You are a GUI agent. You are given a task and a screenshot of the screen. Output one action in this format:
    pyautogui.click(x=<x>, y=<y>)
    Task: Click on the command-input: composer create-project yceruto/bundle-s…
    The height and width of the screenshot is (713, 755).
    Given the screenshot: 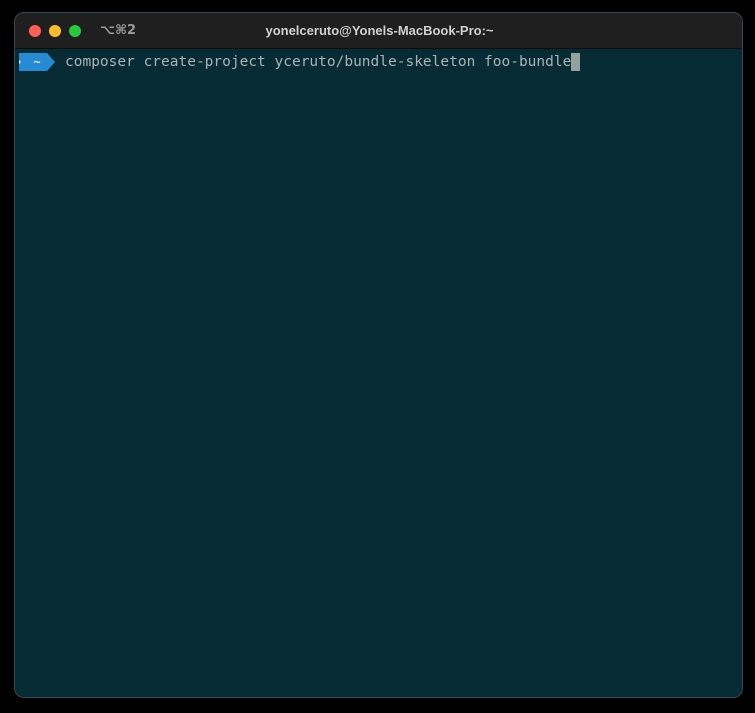 What is the action you would take?
    pyautogui.click(x=318, y=62)
    